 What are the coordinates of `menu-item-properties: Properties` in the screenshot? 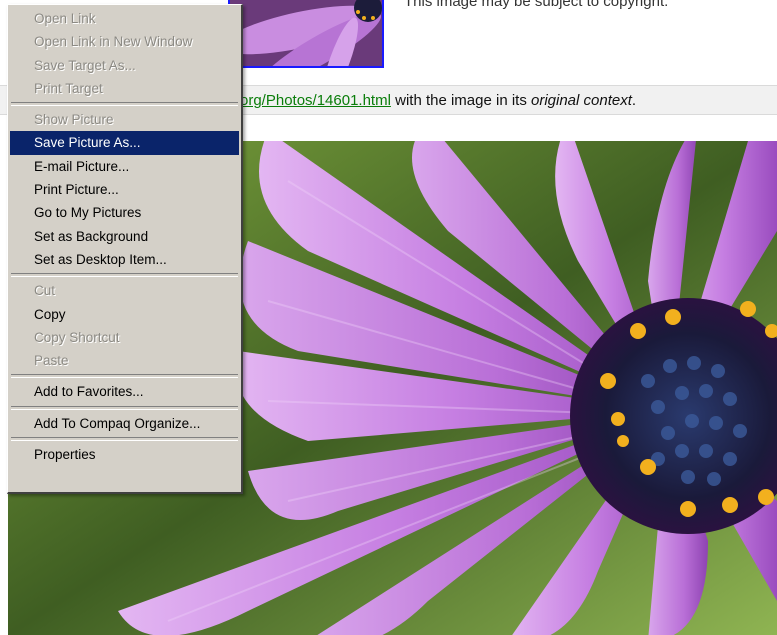 It's located at (124, 454).